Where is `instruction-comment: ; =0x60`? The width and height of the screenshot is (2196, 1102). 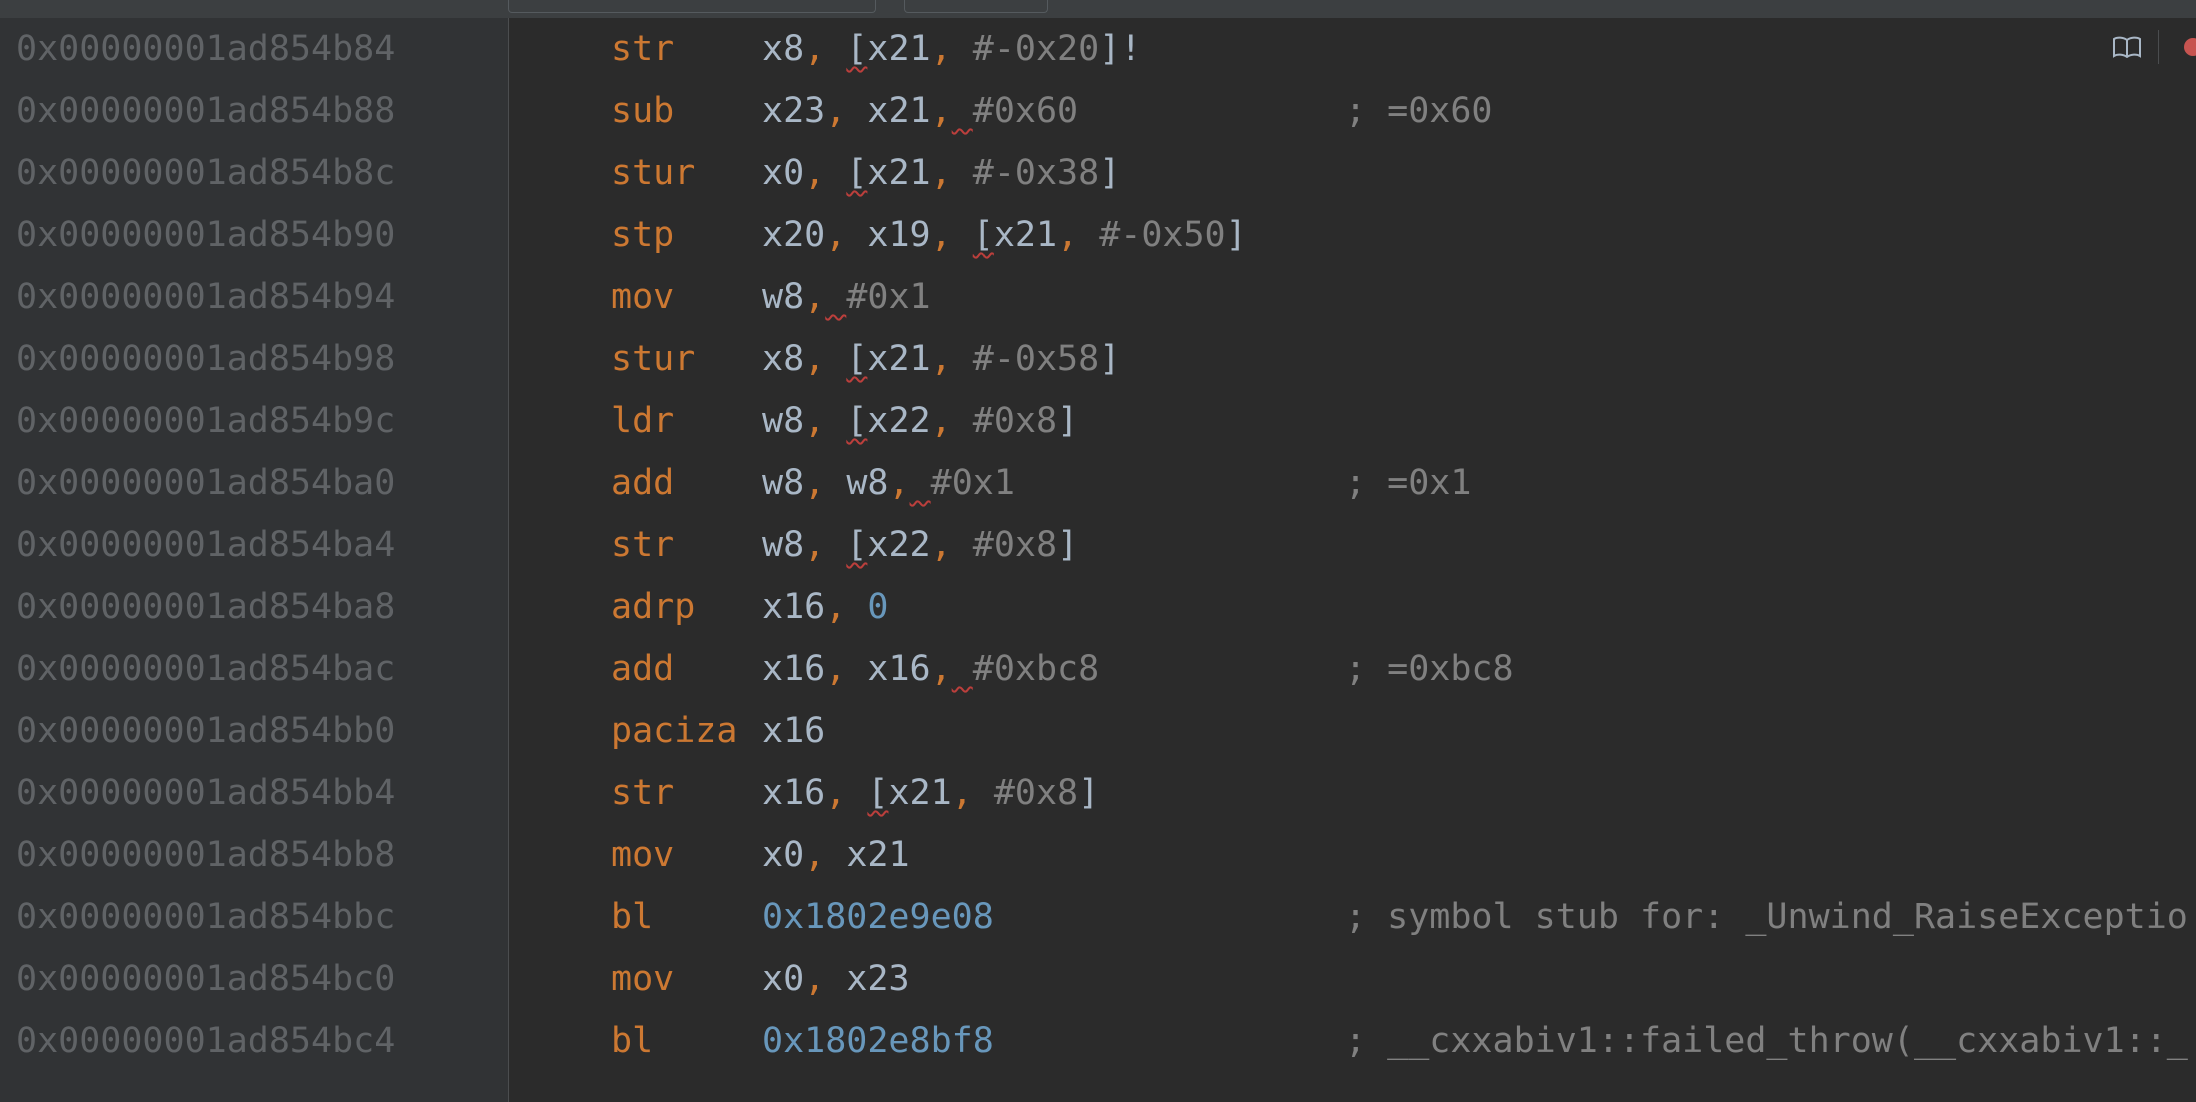 instruction-comment: ; =0x60 is located at coordinates (1419, 111).